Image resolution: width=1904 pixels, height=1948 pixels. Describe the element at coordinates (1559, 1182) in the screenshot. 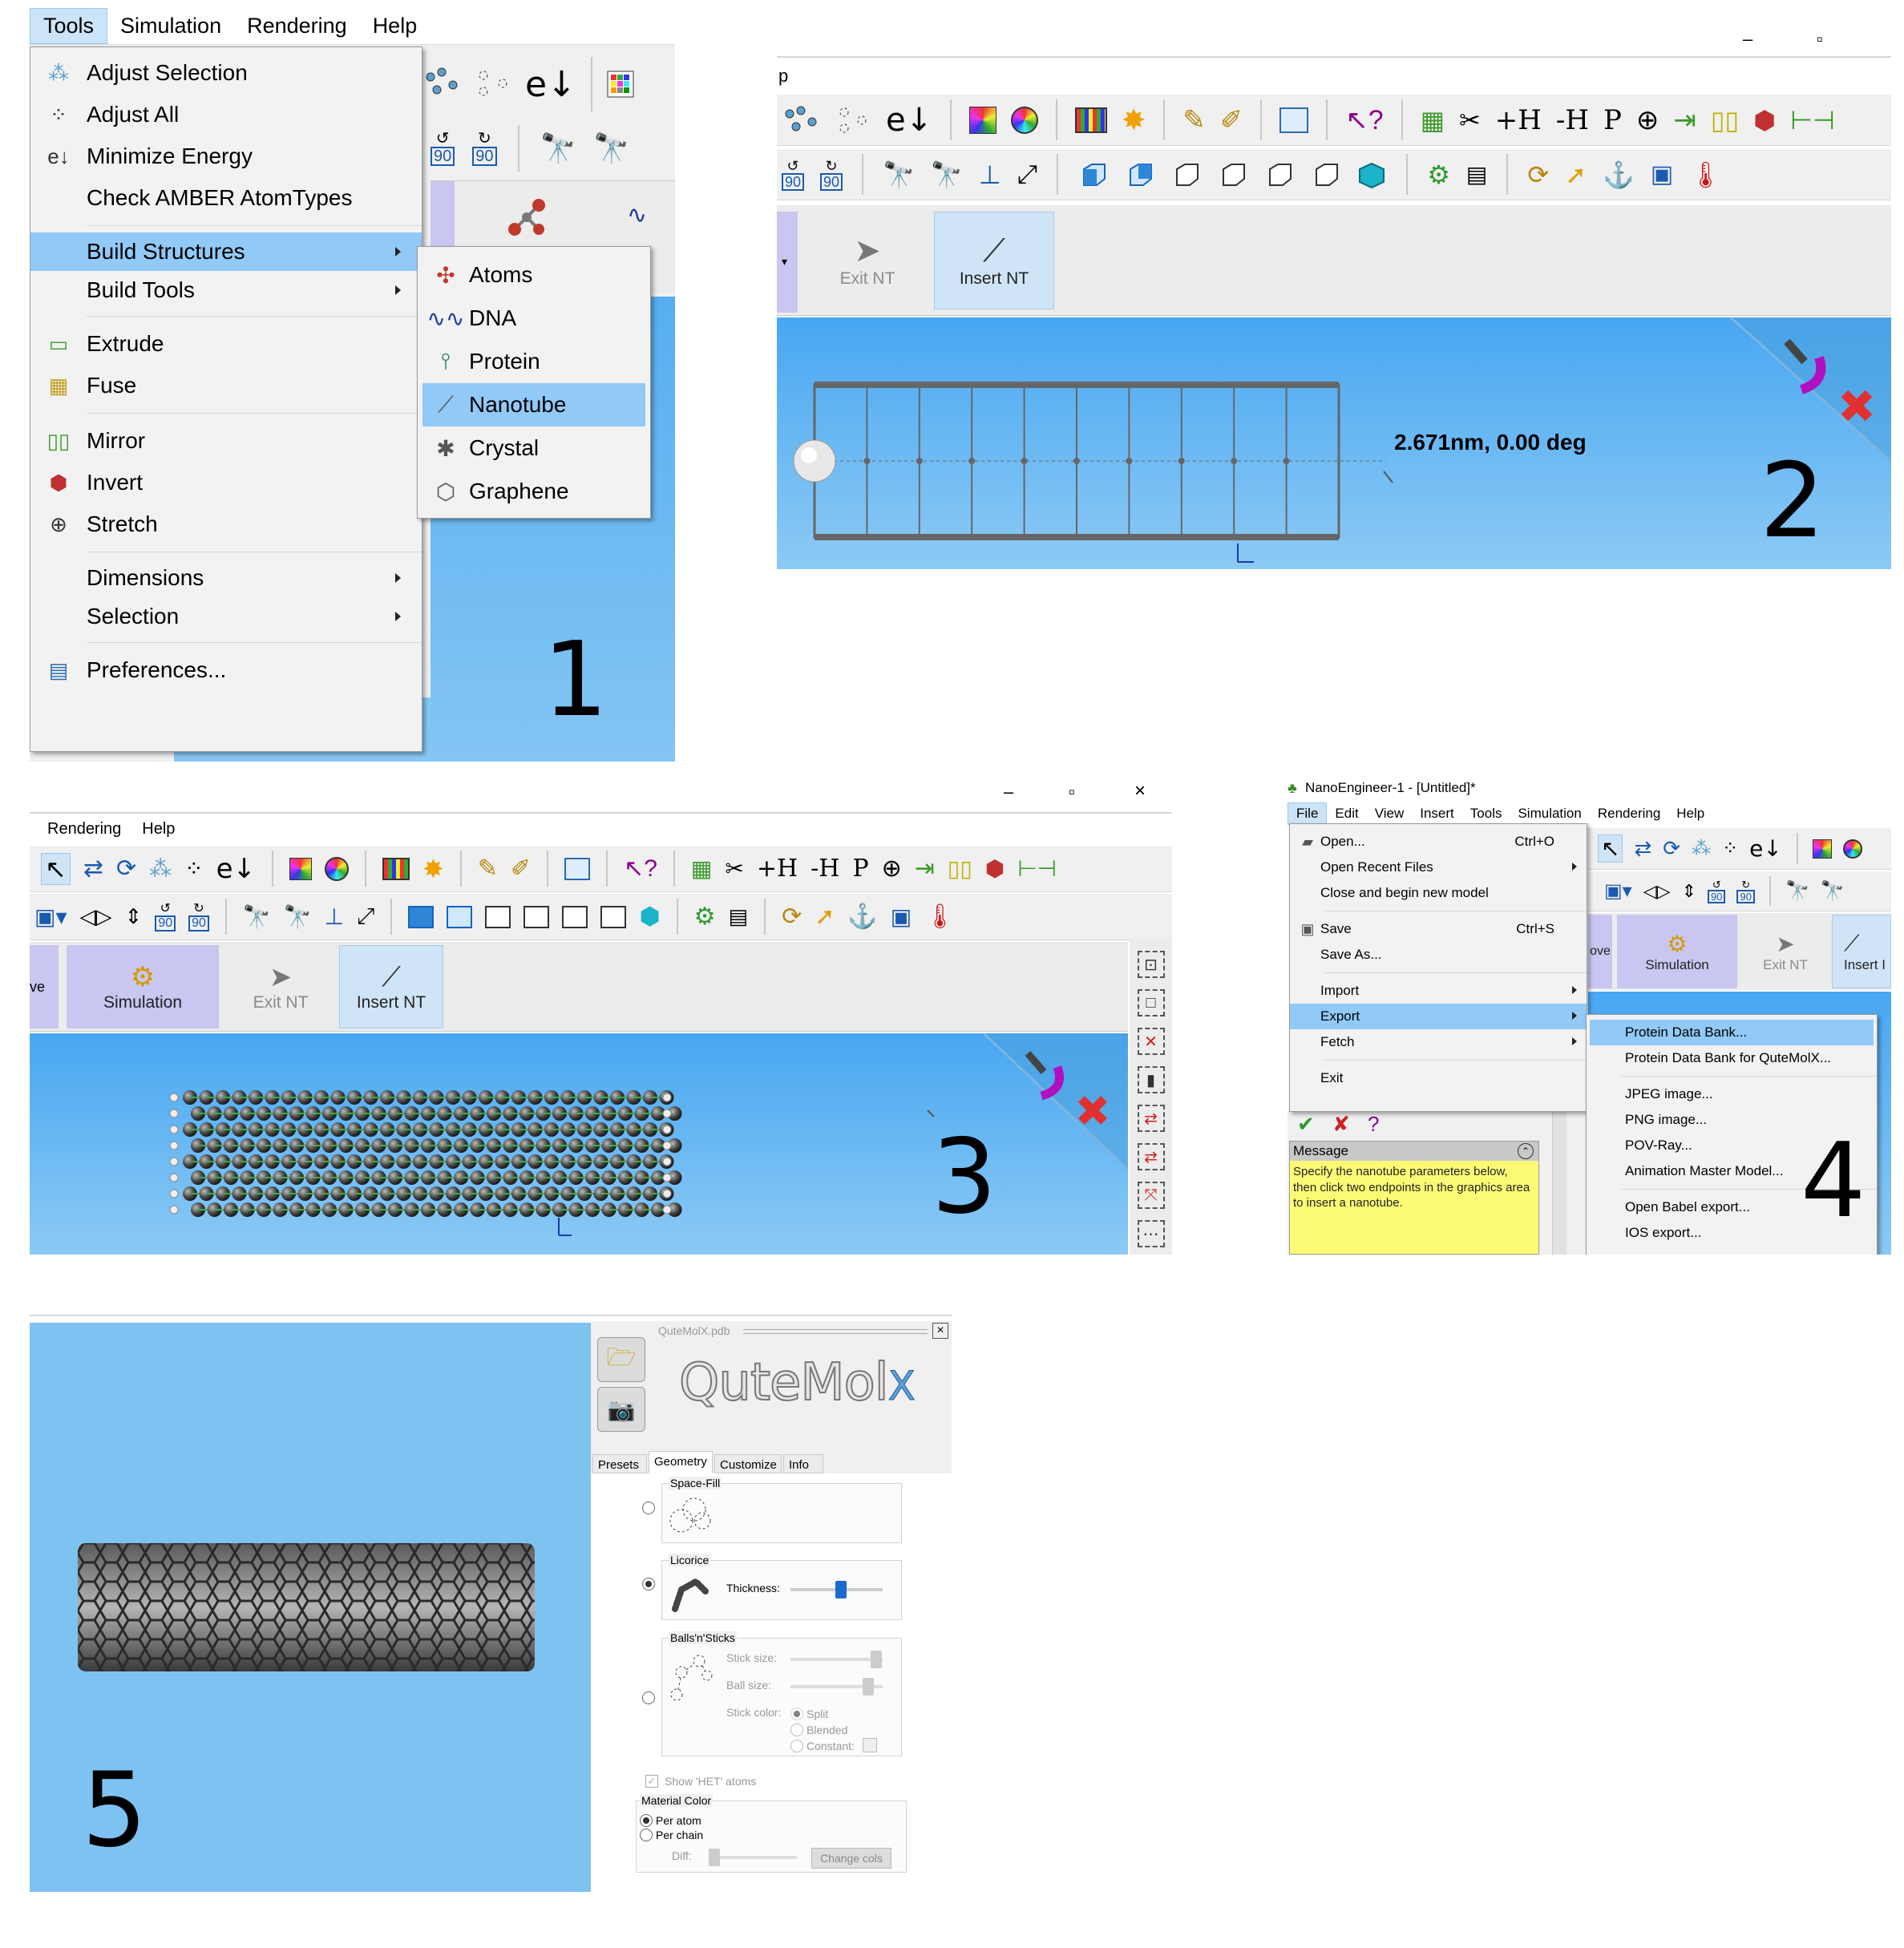

I see `scrollbar` at that location.